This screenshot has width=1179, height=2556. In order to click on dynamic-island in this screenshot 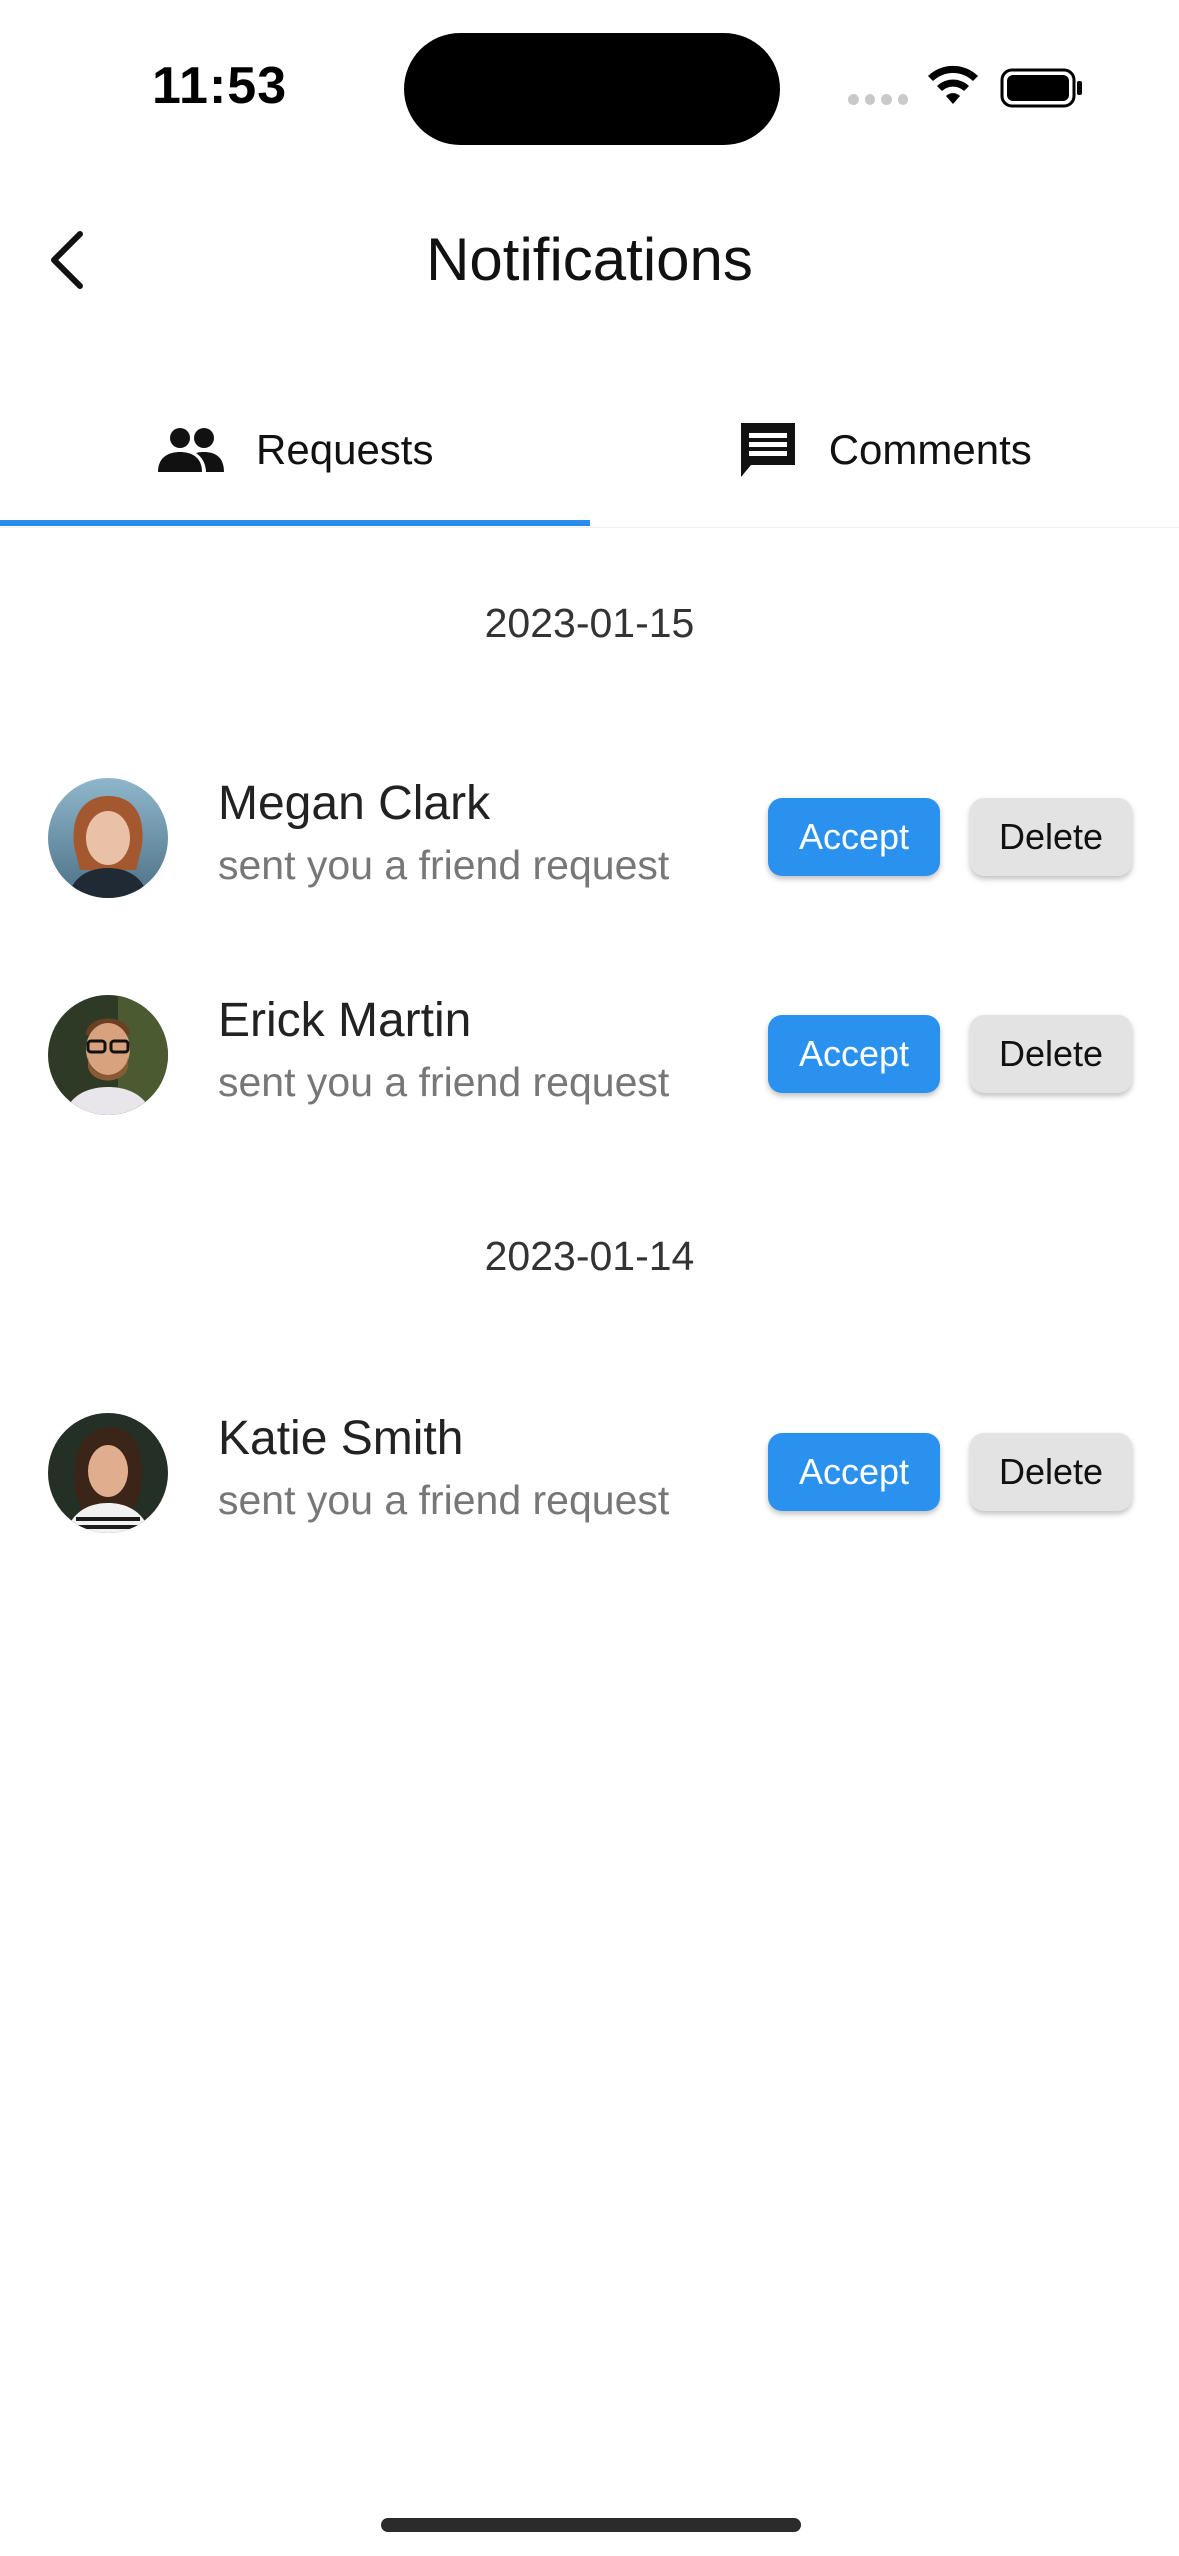, I will do `click(592, 89)`.